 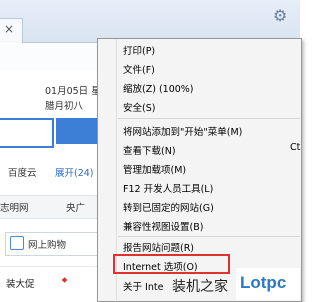 I want to click on shopping-label: 网上购物, so click(x=47, y=245).